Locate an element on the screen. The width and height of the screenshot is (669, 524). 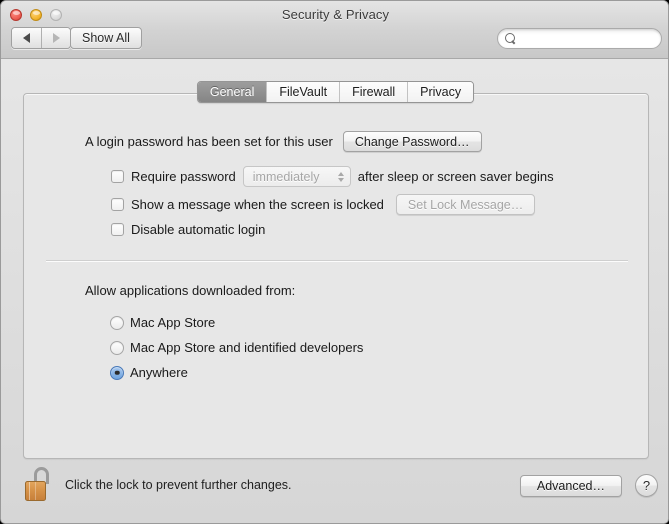
tab-firewall: Firewall is located at coordinates (373, 92).